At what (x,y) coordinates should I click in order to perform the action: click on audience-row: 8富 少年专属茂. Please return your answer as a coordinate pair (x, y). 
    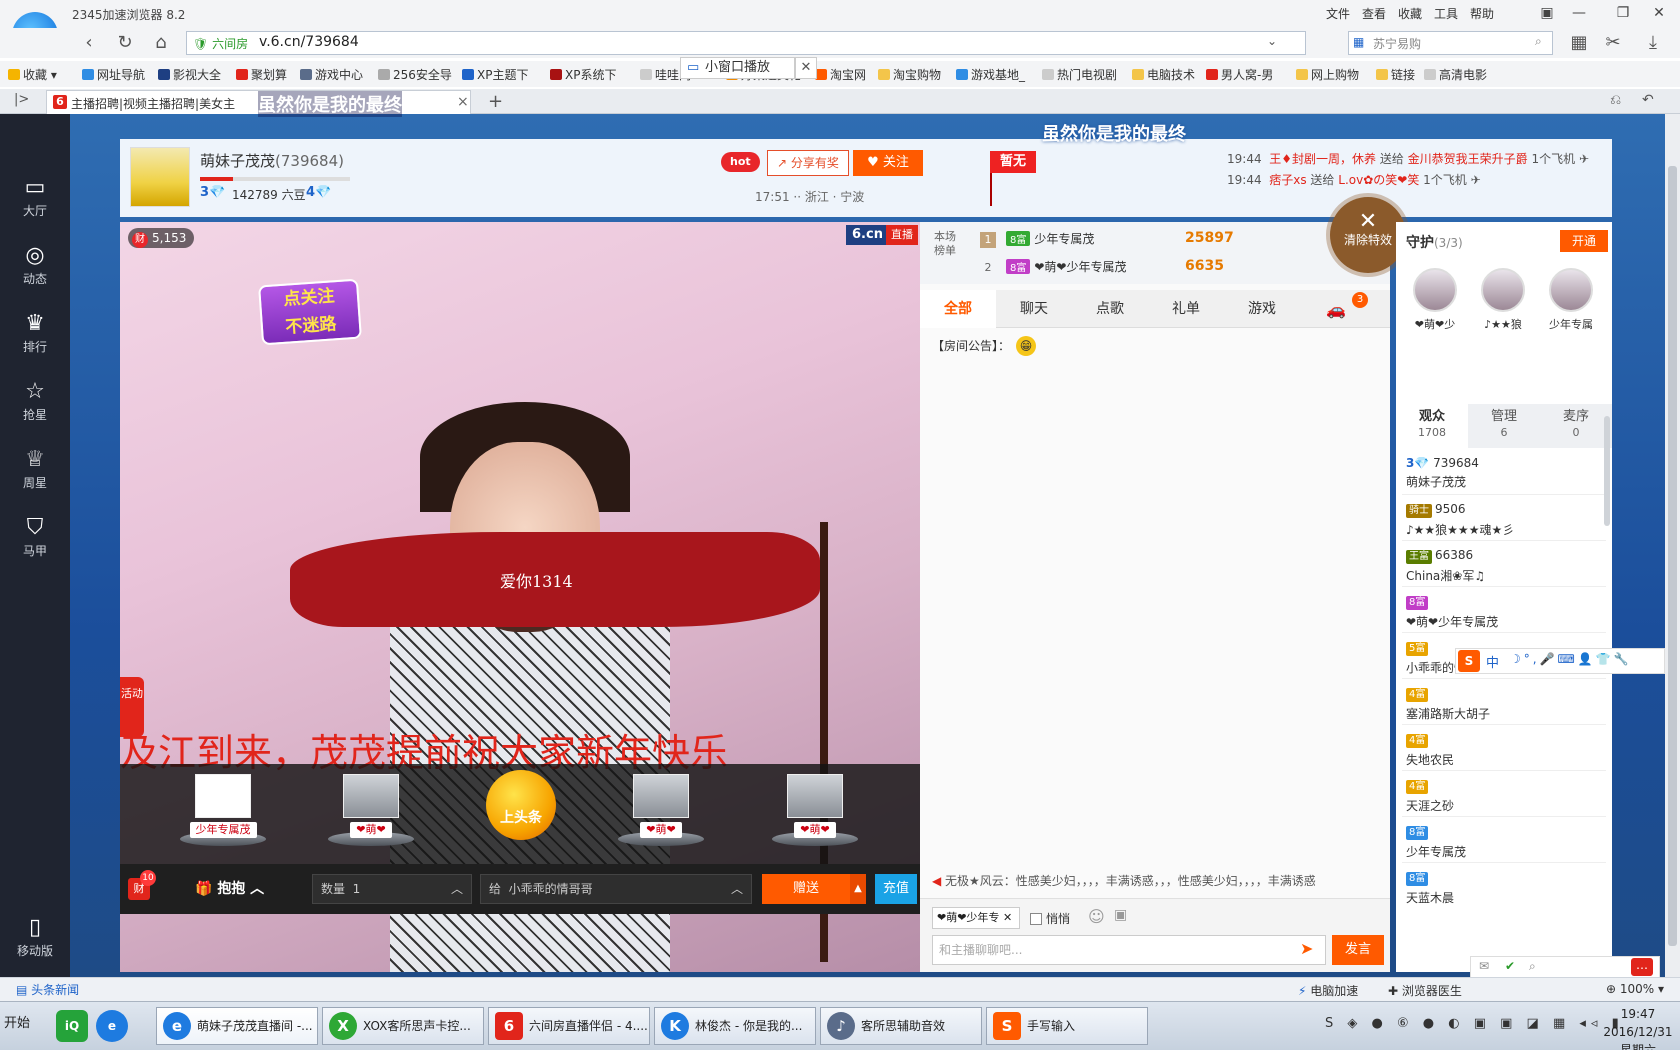
    Looking at the image, I should click on (1506, 842).